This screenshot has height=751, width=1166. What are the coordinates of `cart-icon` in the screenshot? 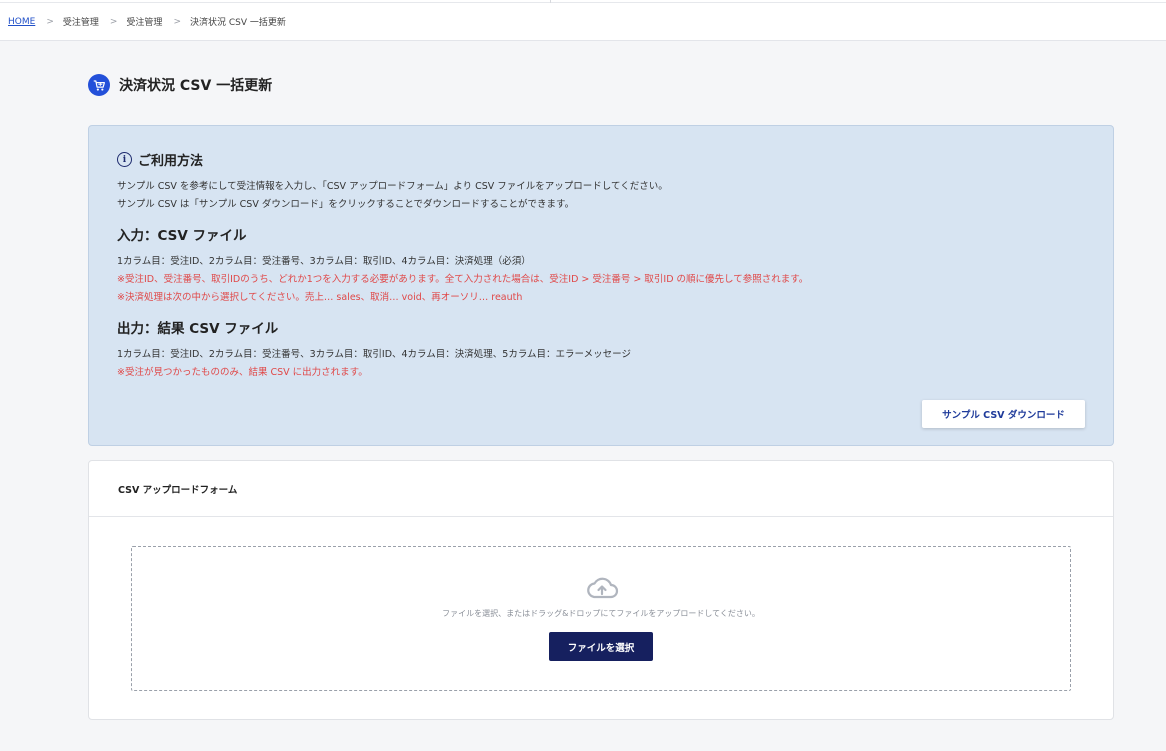 It's located at (99, 85).